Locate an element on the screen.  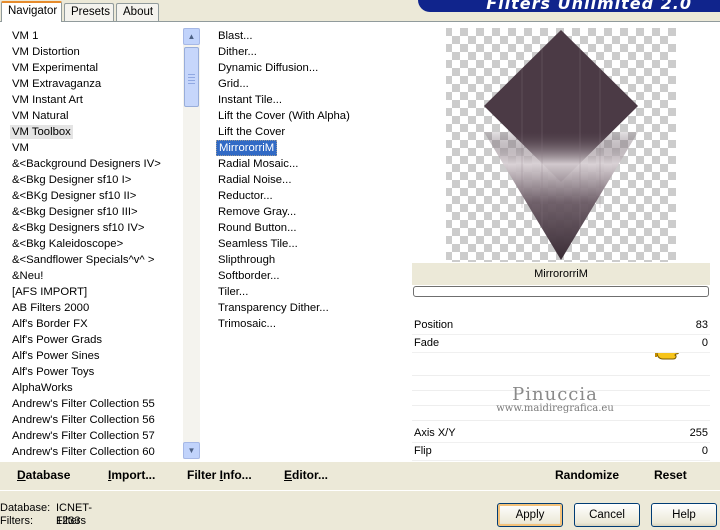
list-item: Lift the Cover (With Alpha) is located at coordinates (310, 116).